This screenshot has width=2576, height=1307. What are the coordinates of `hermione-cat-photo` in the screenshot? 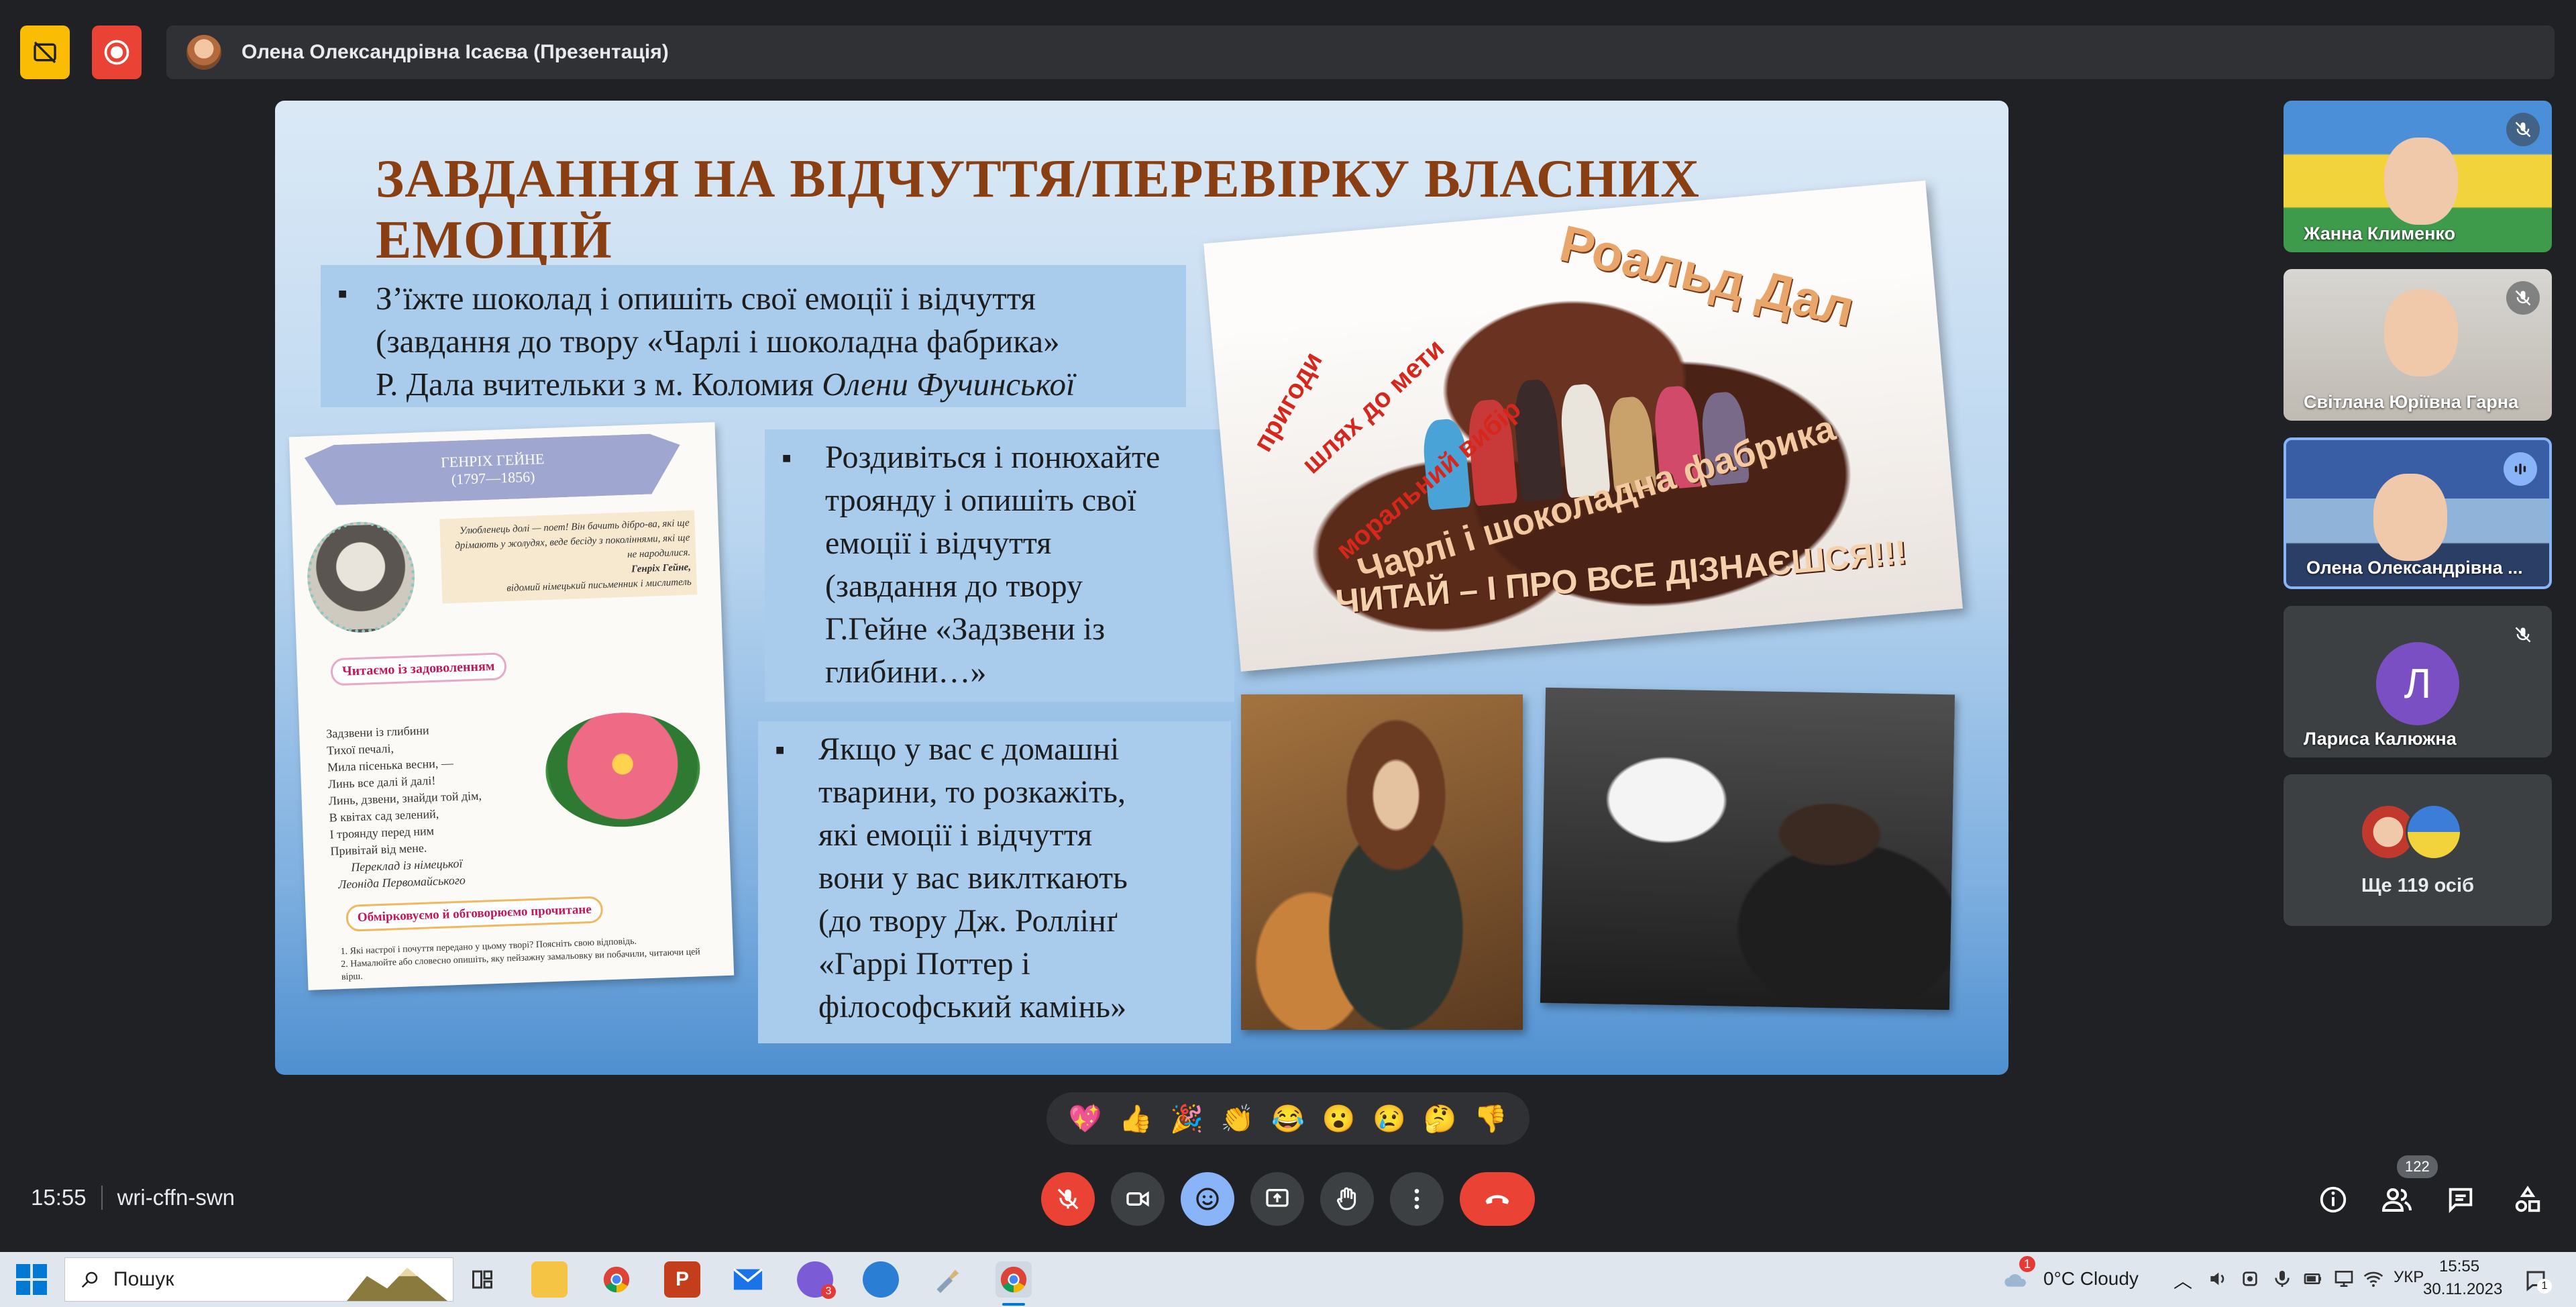 It's located at (1382, 862).